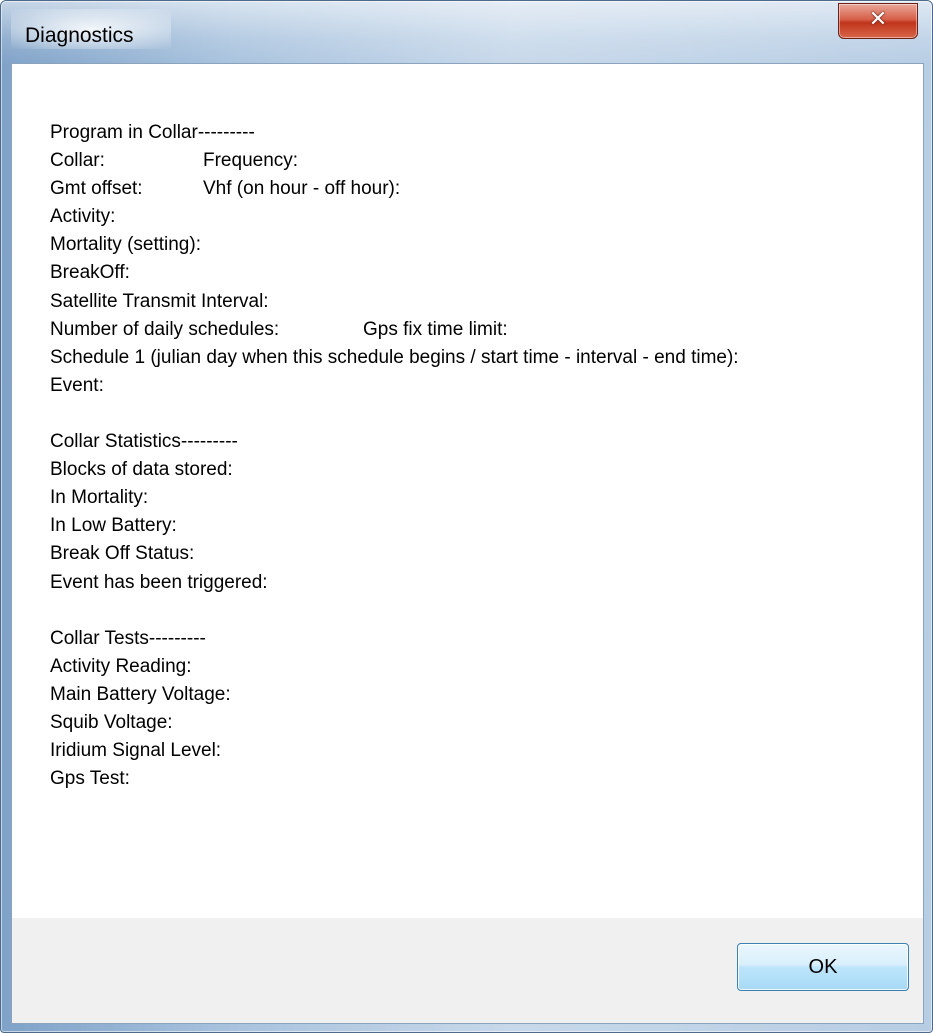  Describe the element at coordinates (77, 161) in the screenshot. I see `collar-label: Collar:` at that location.